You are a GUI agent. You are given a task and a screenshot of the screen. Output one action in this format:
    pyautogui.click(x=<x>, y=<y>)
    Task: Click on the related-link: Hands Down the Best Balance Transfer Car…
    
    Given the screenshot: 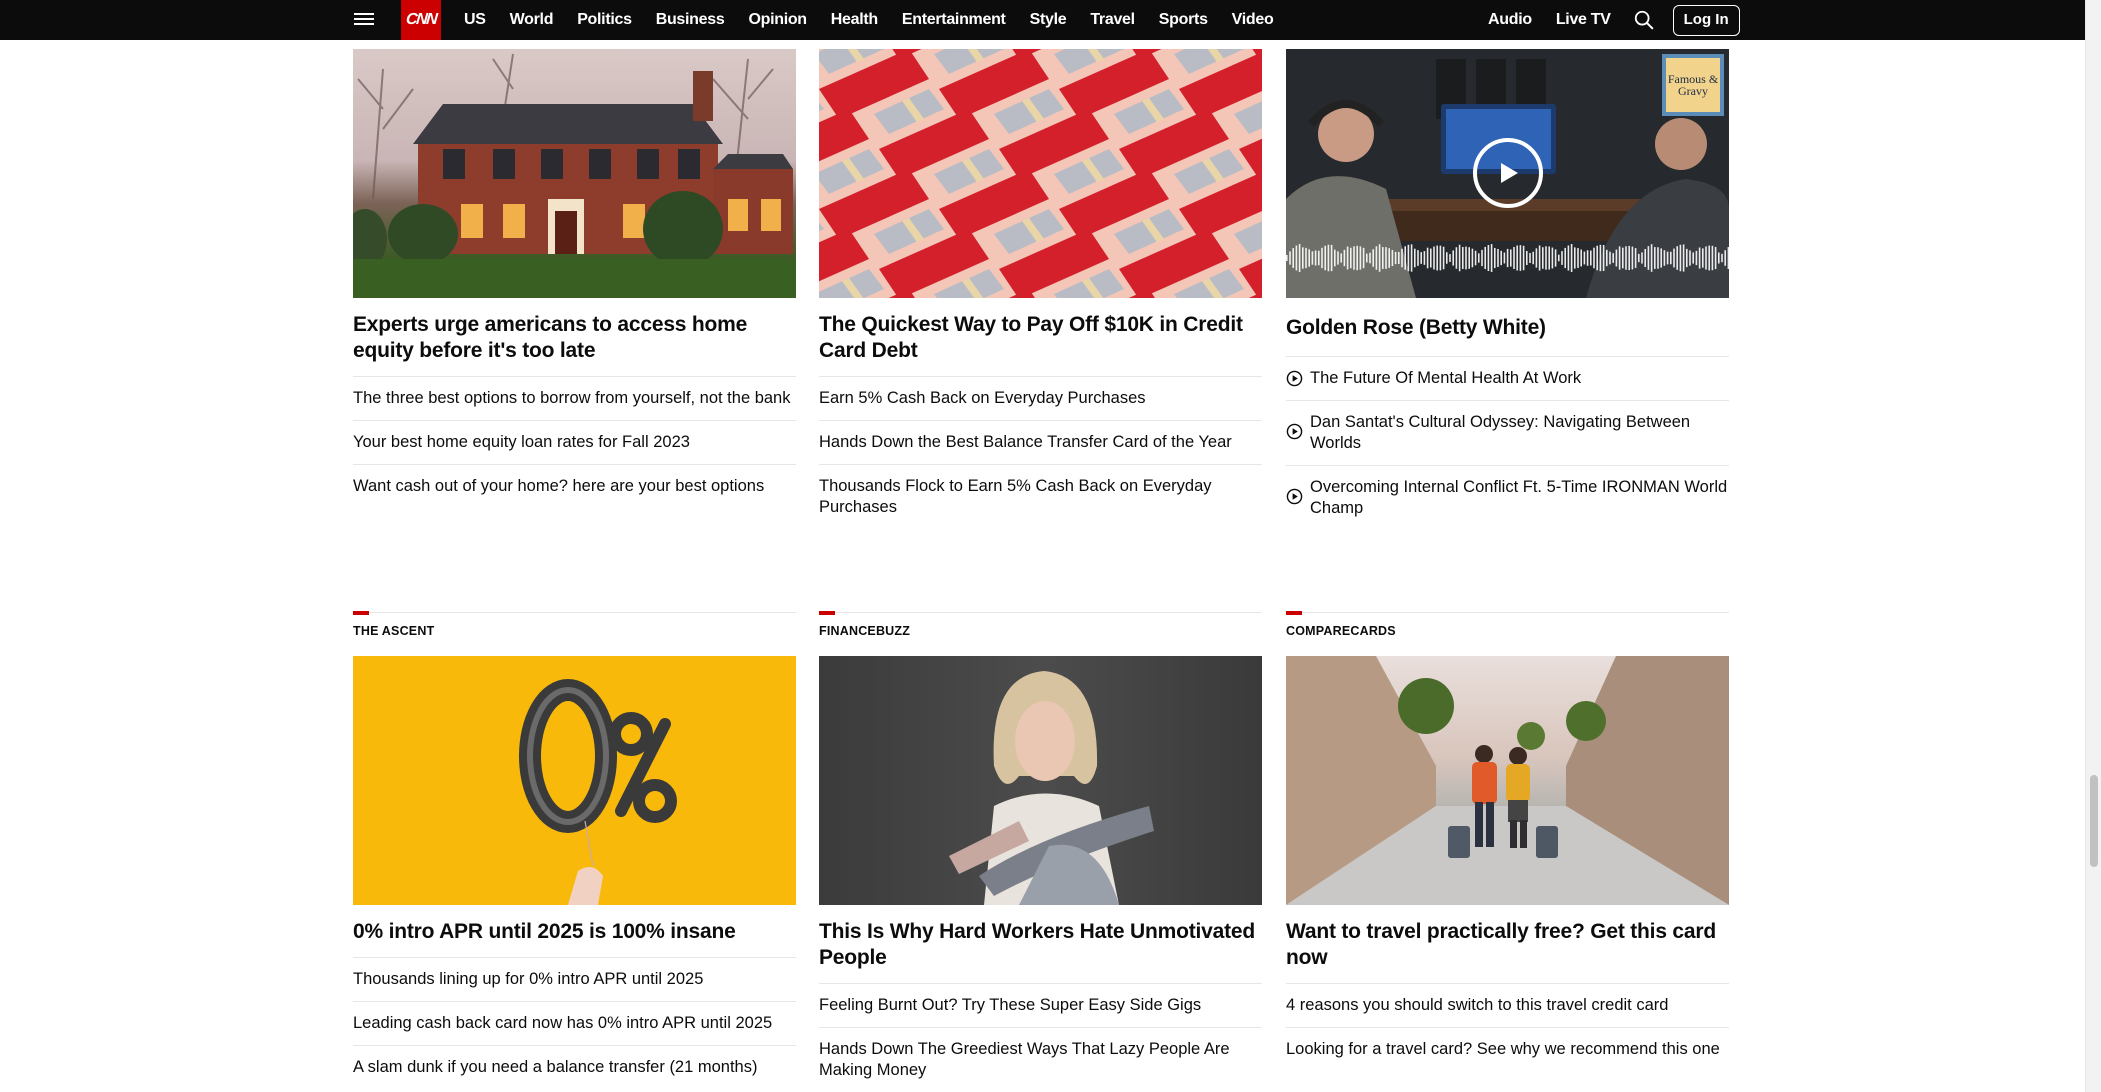 What is the action you would take?
    pyautogui.click(x=1040, y=443)
    